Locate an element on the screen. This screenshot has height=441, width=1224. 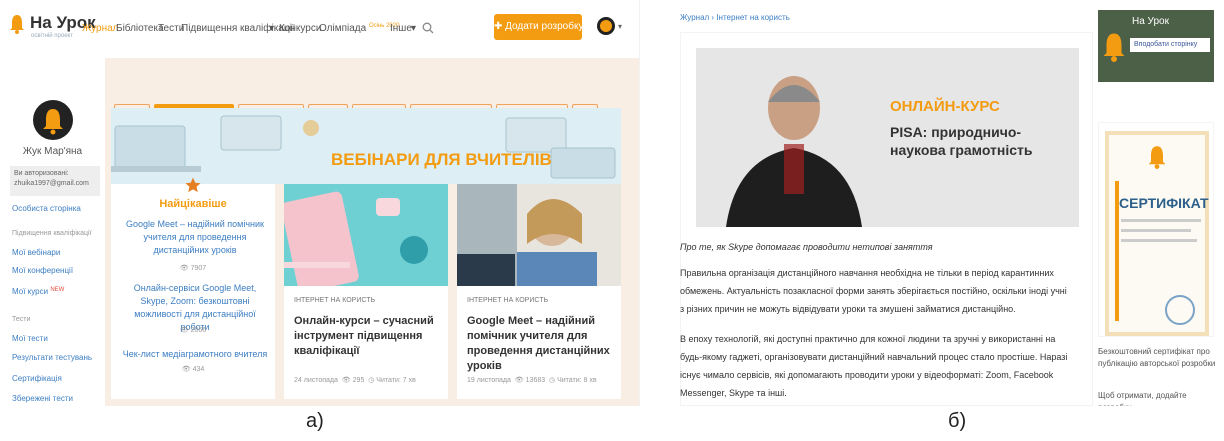
nav-other-caret: ▾ is located at coordinates (413, 28).